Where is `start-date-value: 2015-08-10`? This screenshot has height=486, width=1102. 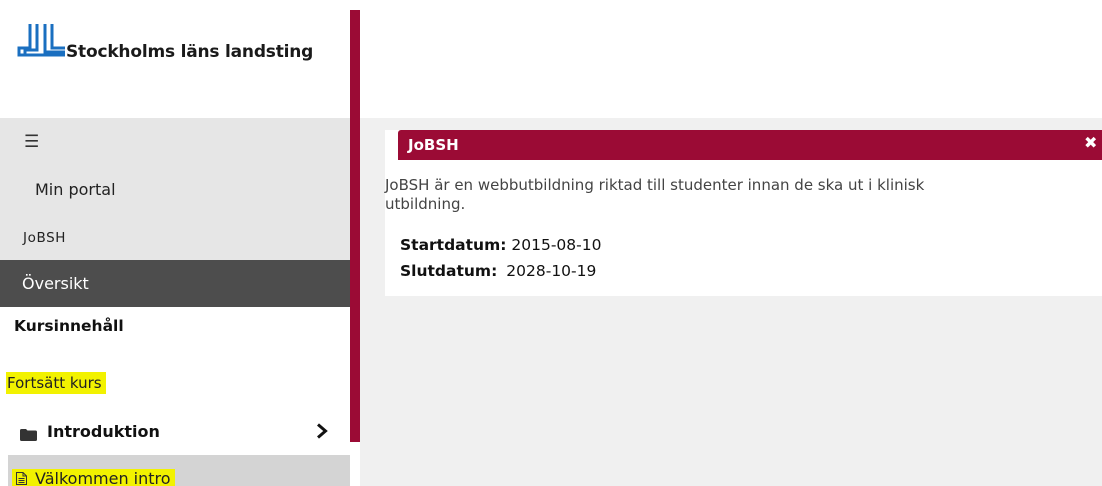 start-date-value: 2015-08-10 is located at coordinates (556, 245).